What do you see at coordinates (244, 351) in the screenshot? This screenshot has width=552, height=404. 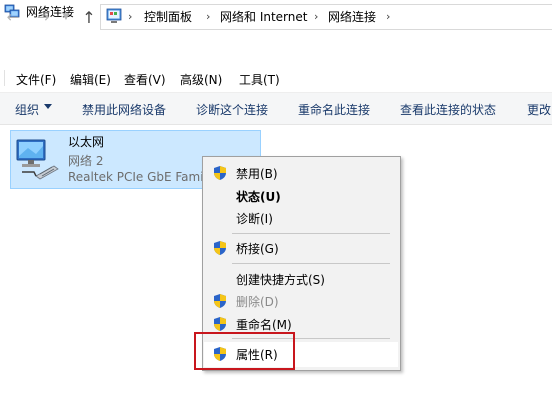 I see `highlight-annotation-box` at bounding box center [244, 351].